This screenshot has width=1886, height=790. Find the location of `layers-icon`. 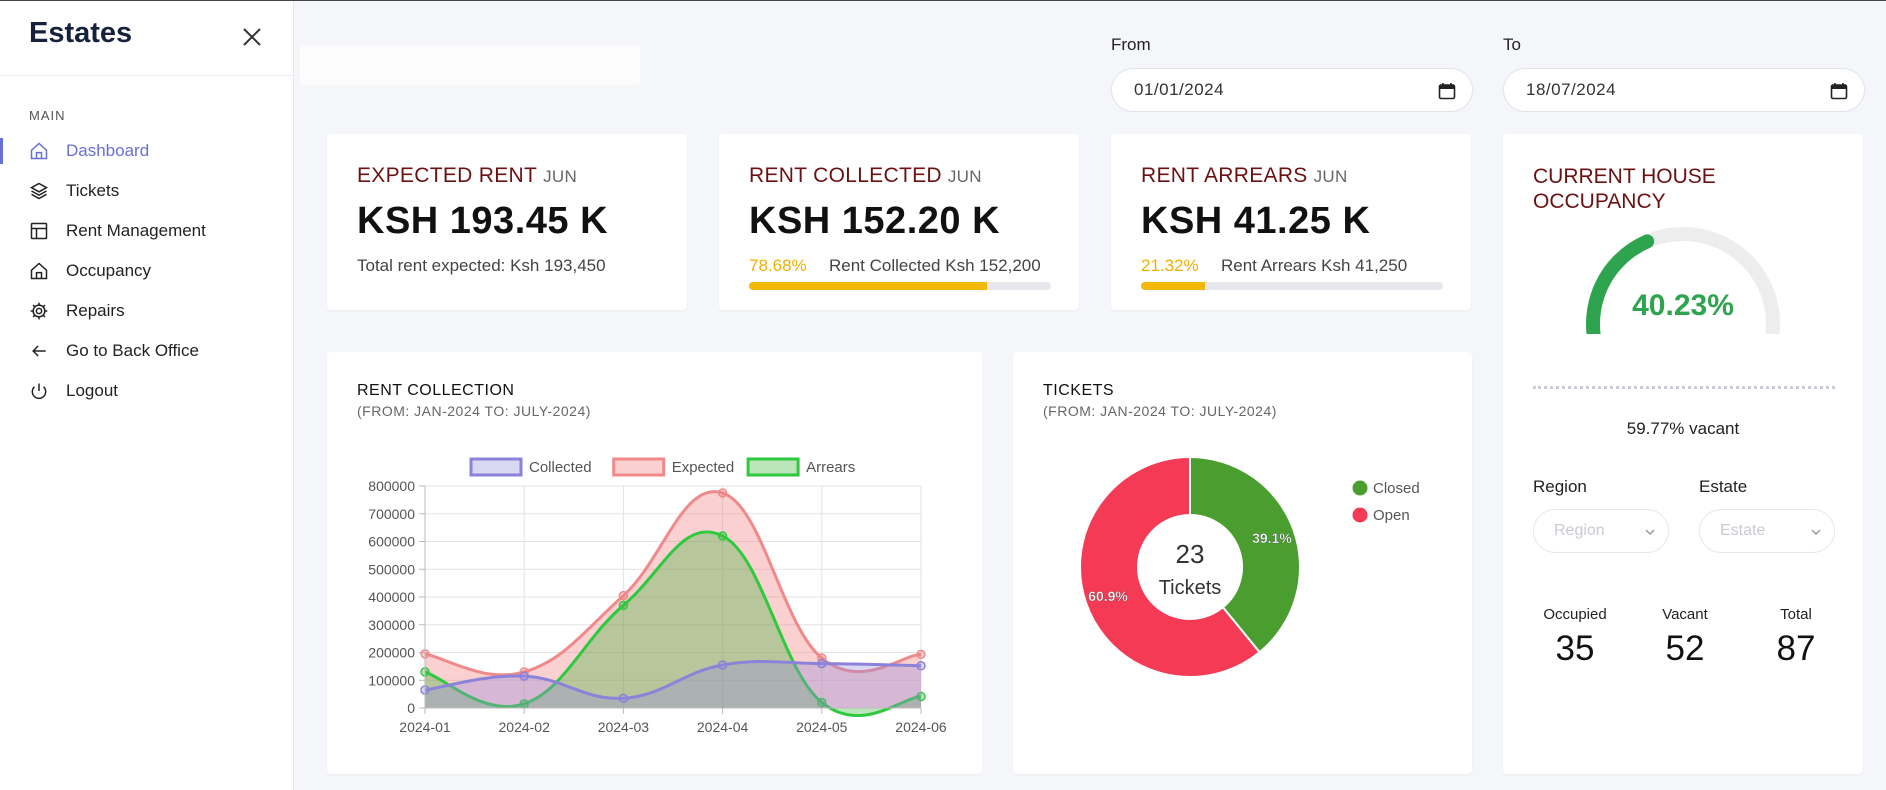

layers-icon is located at coordinates (39, 191).